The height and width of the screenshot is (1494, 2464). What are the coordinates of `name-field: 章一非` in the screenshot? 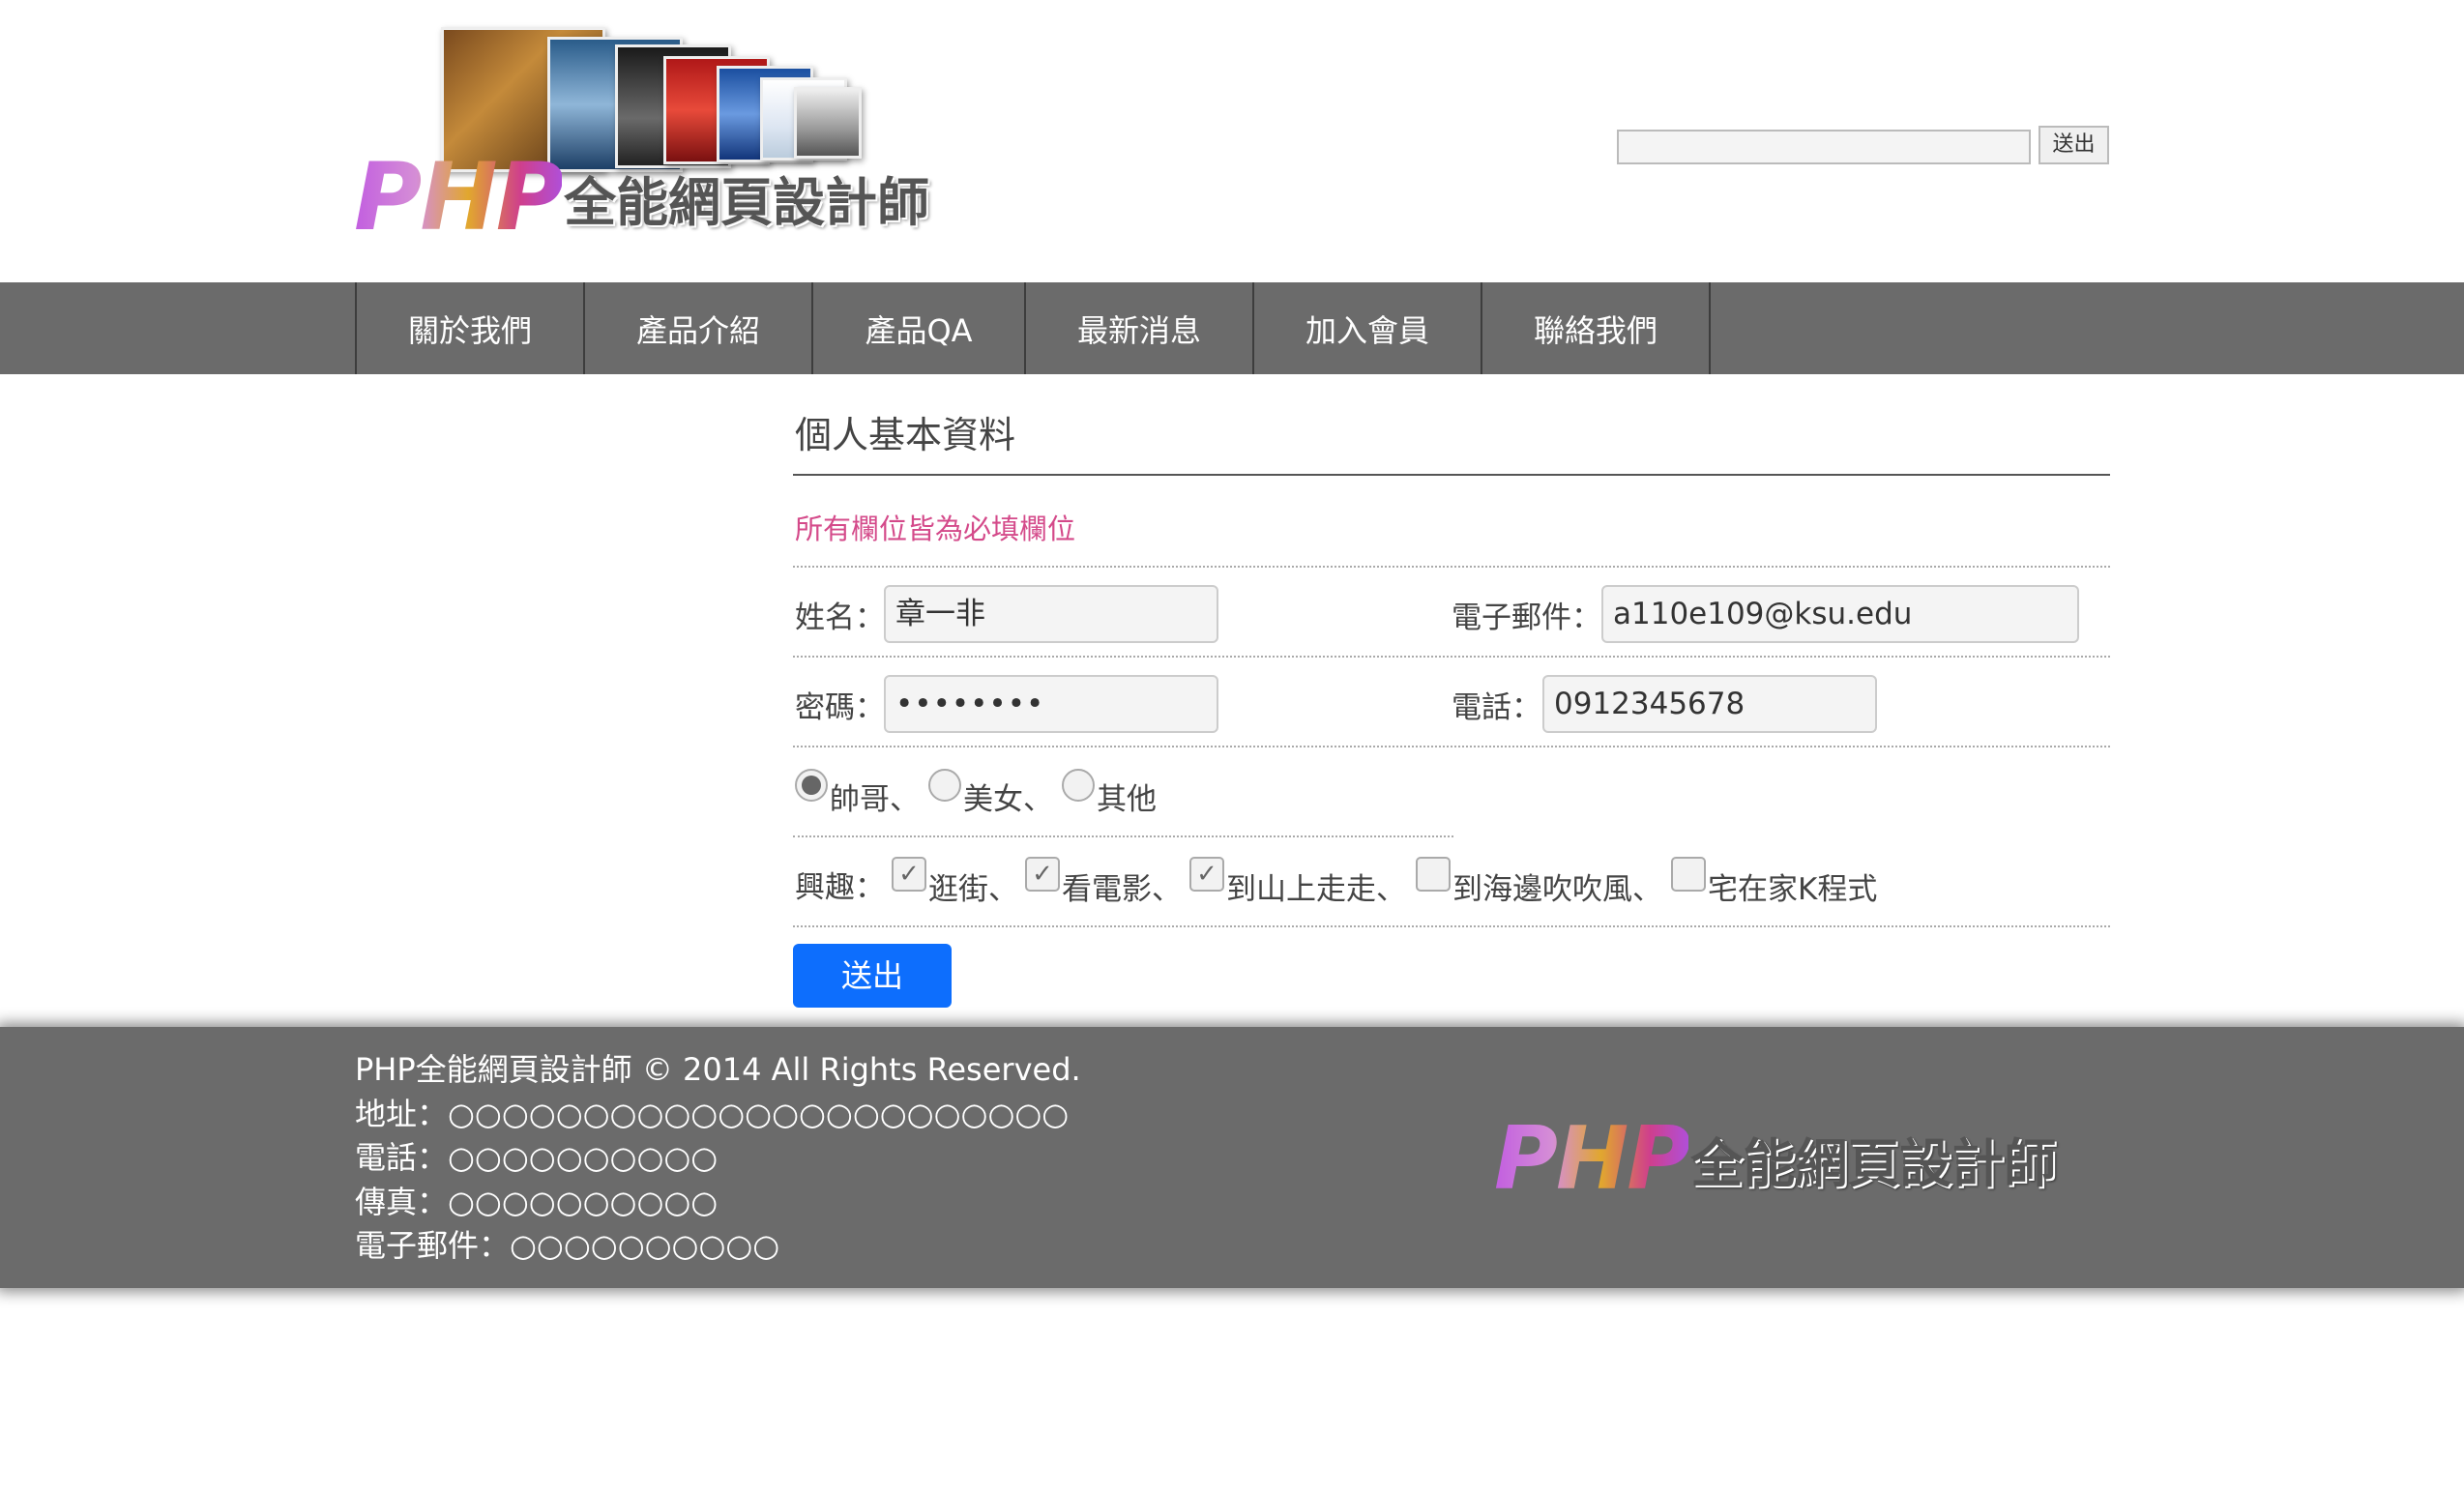 It's located at (1051, 614).